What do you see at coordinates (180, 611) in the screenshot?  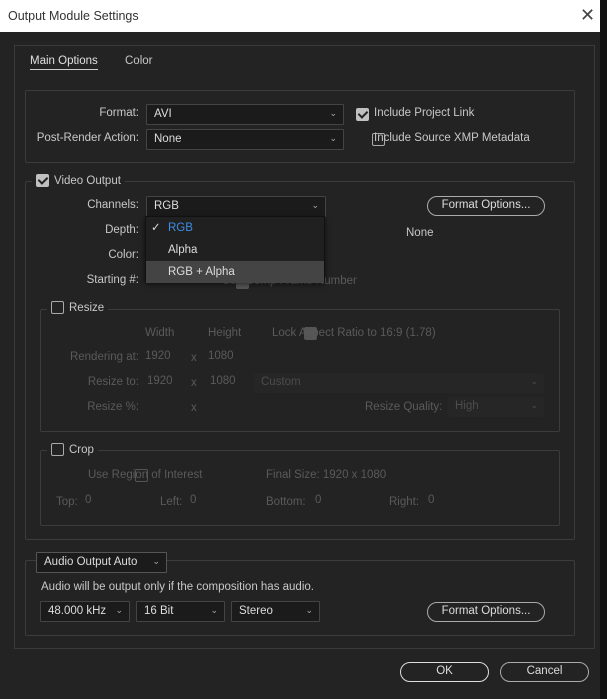 I see `bit-depth-dropdown: 16 Bit ⌄` at bounding box center [180, 611].